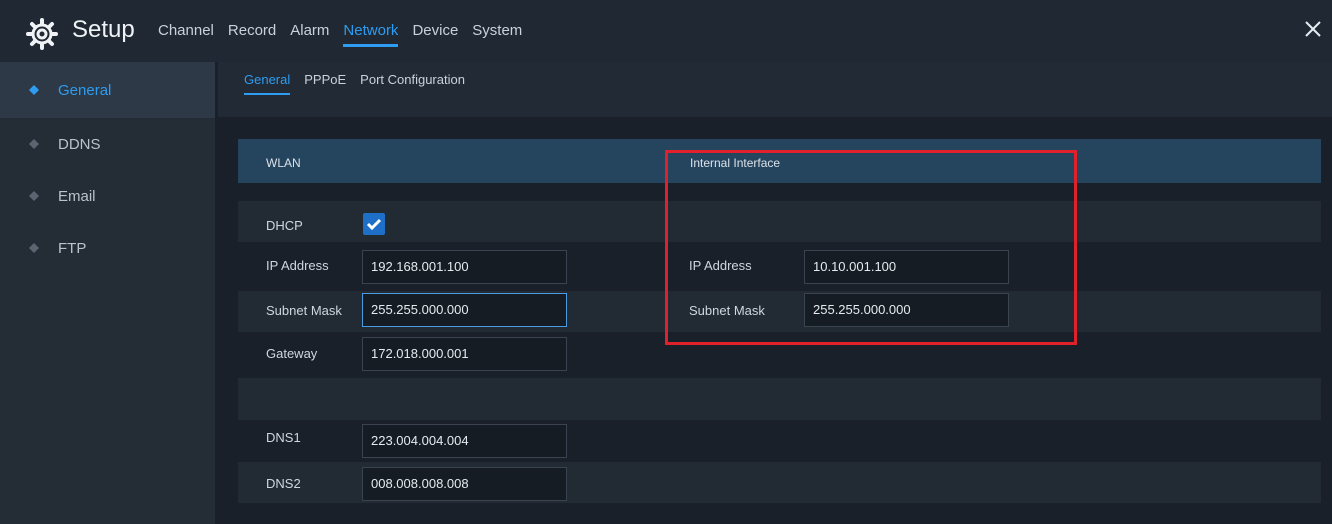 Image resolution: width=1332 pixels, height=524 pixels. I want to click on gear-icon, so click(42, 34).